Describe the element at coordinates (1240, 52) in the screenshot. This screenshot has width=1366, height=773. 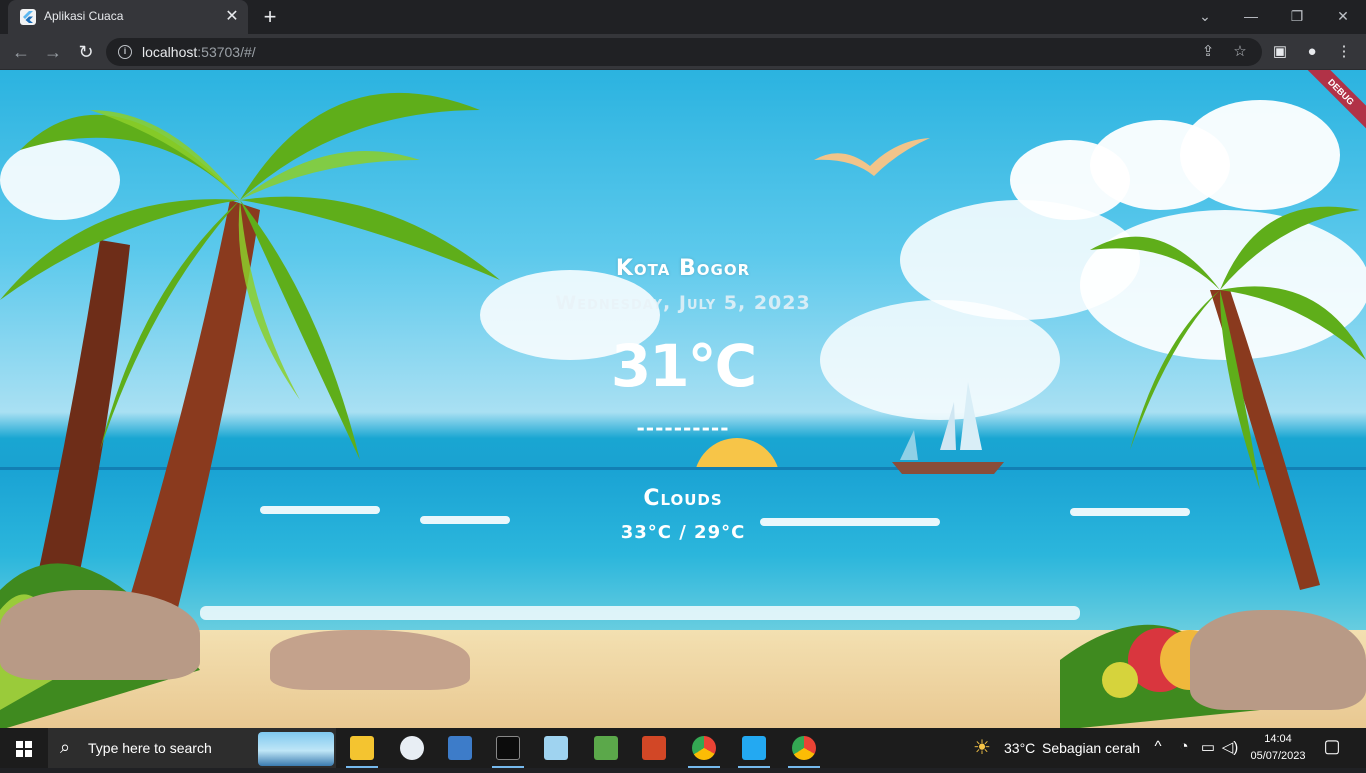
I see `bookmark-star-icon: ☆` at that location.